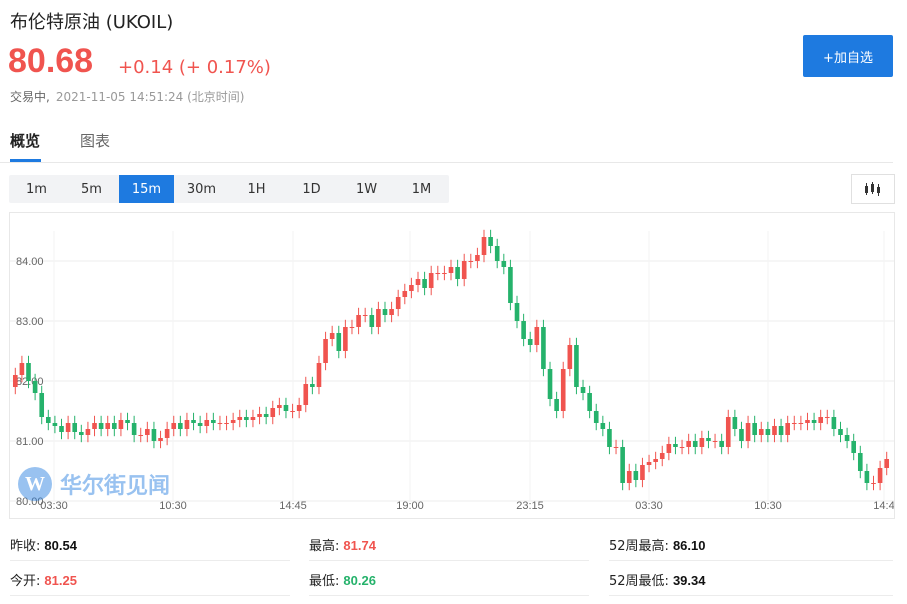 The image size is (907, 604). Describe the element at coordinates (30, 322) in the screenshot. I see `y-tick-label: 83.00` at that location.